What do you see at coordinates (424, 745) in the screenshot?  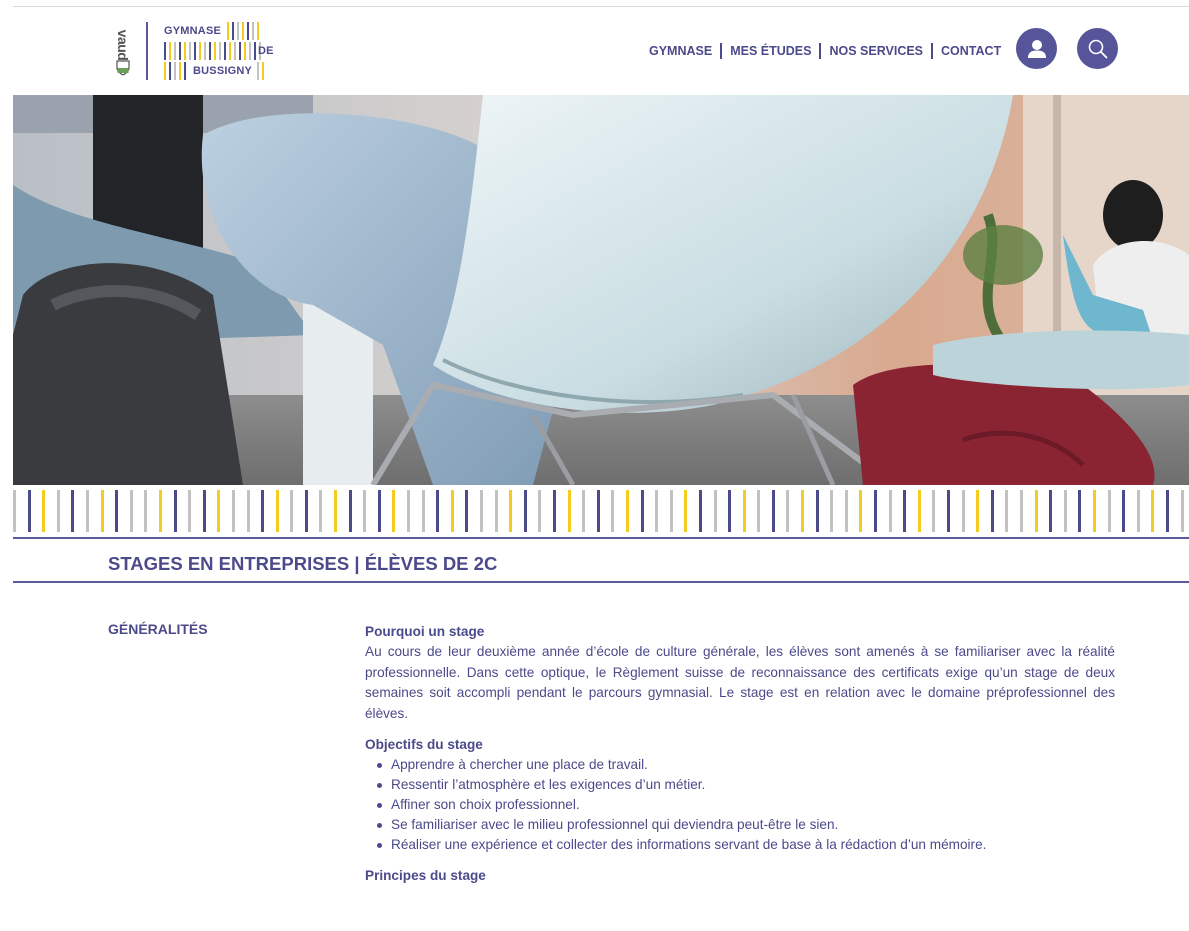 I see `heading-objectives: Objectifs du stage` at bounding box center [424, 745].